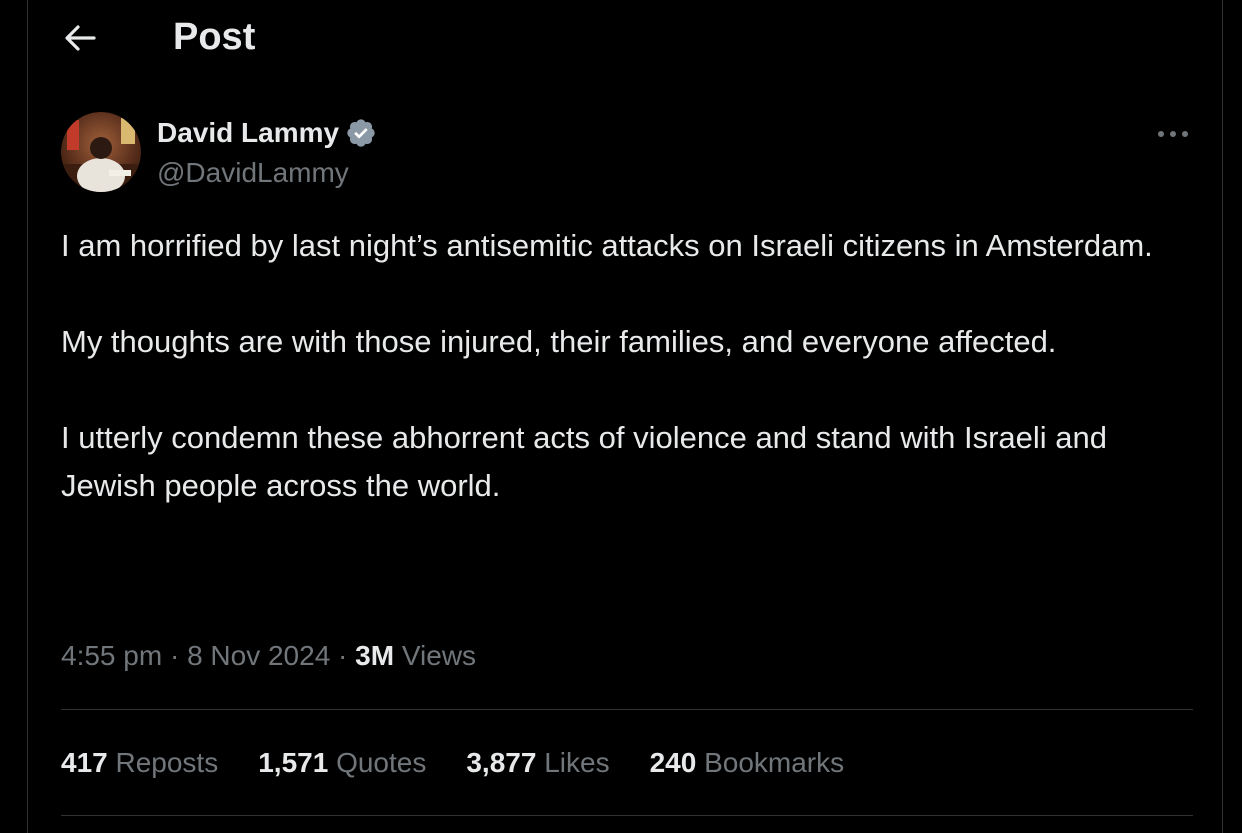  What do you see at coordinates (673, 762) in the screenshot?
I see `stat-count: 240` at bounding box center [673, 762].